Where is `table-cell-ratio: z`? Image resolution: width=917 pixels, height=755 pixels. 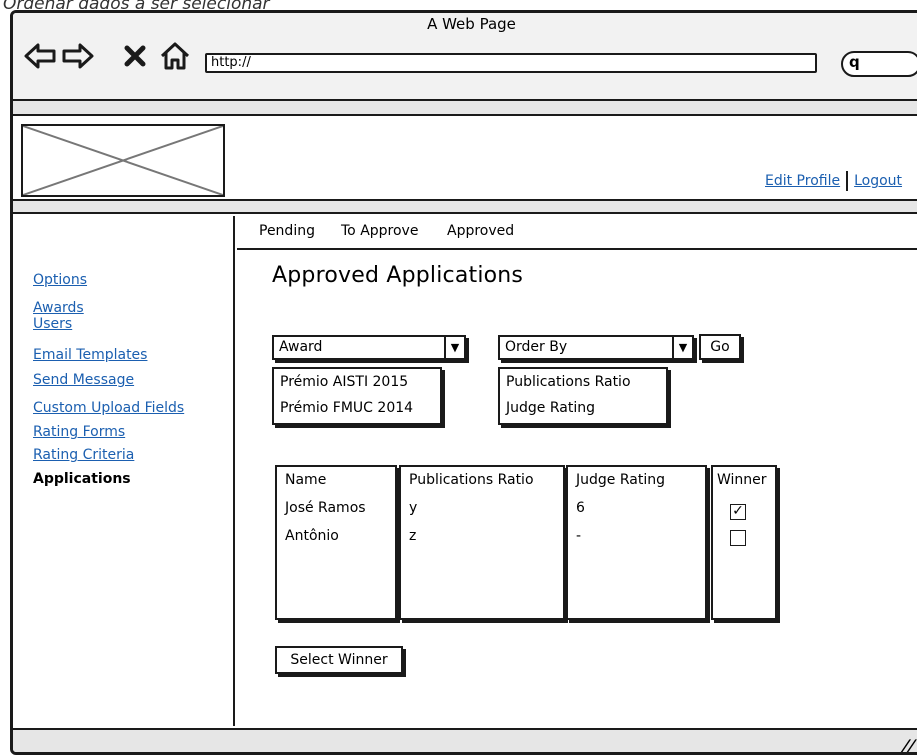
table-cell-ratio: z is located at coordinates (413, 536).